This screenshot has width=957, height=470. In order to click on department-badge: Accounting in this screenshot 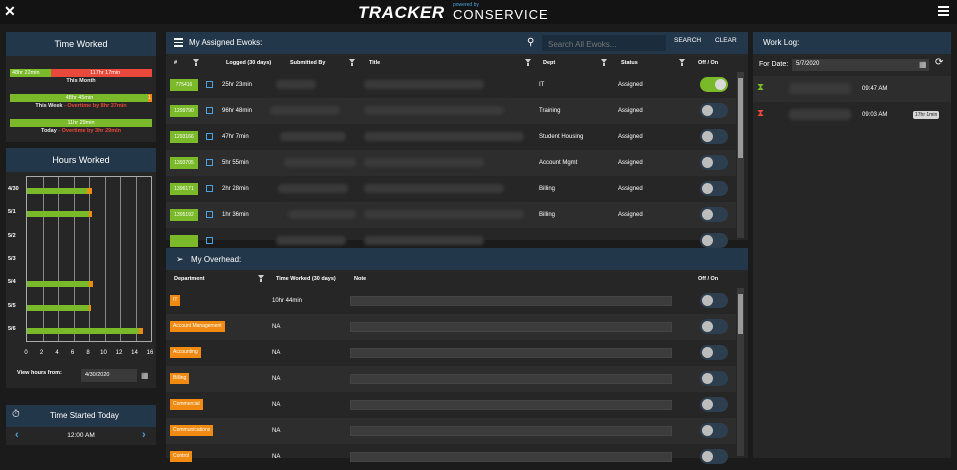, I will do `click(185, 352)`.